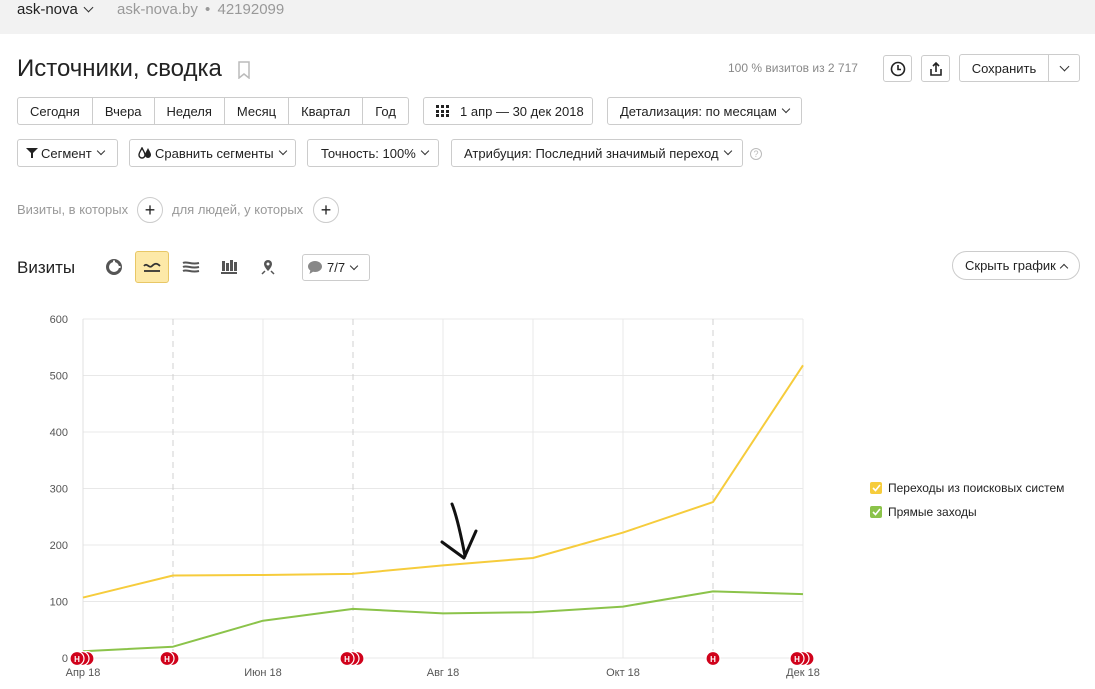 This screenshot has width=1095, height=689. Describe the element at coordinates (698, 111) in the screenshot. I see `detalization-text: Детализация: по месяцам` at that location.